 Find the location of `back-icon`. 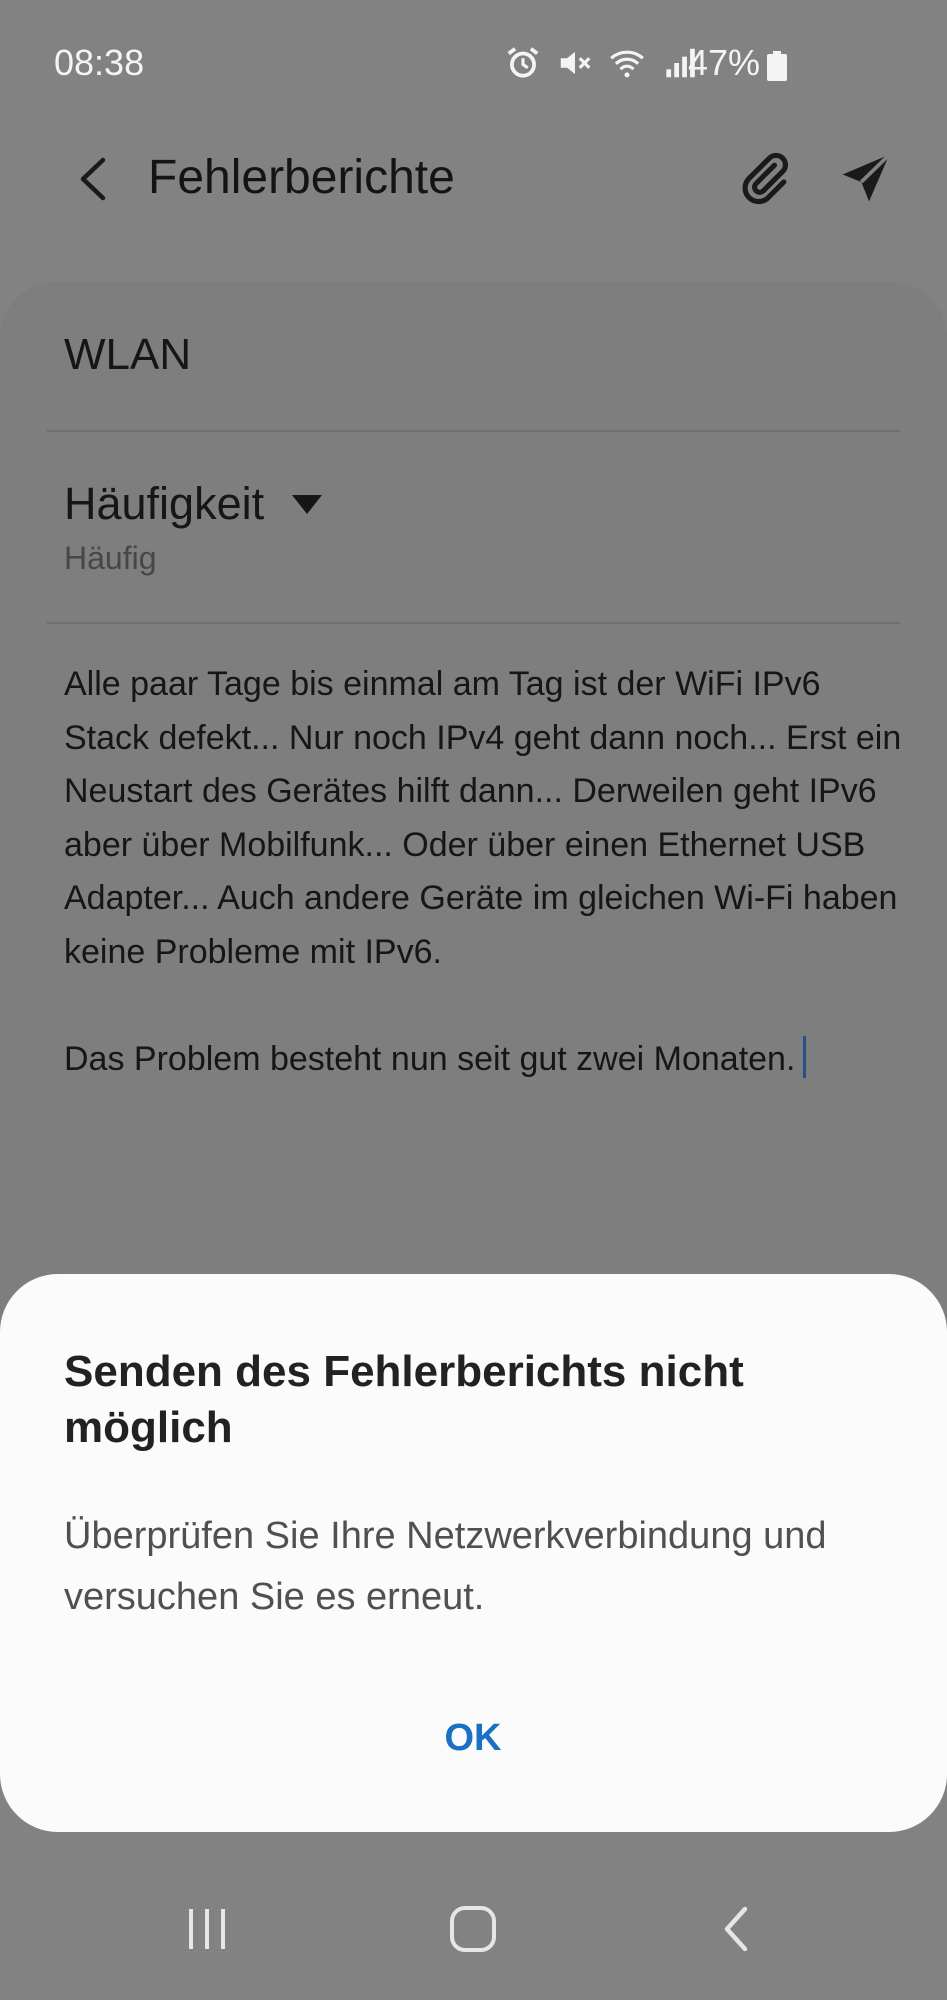

back-icon is located at coordinates (737, 1931).